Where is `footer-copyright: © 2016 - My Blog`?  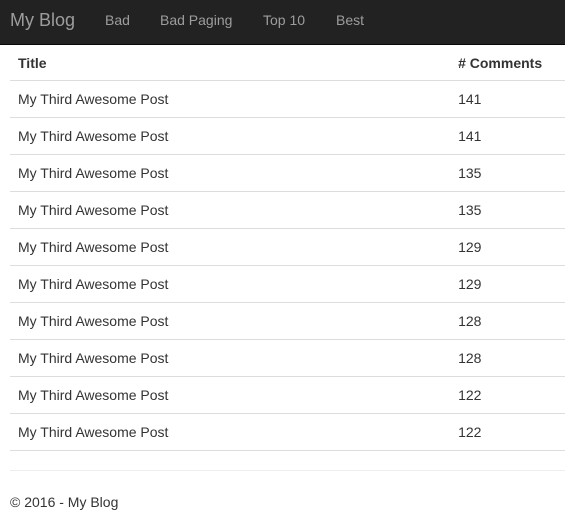
footer-copyright: © 2016 - My Blog is located at coordinates (64, 502).